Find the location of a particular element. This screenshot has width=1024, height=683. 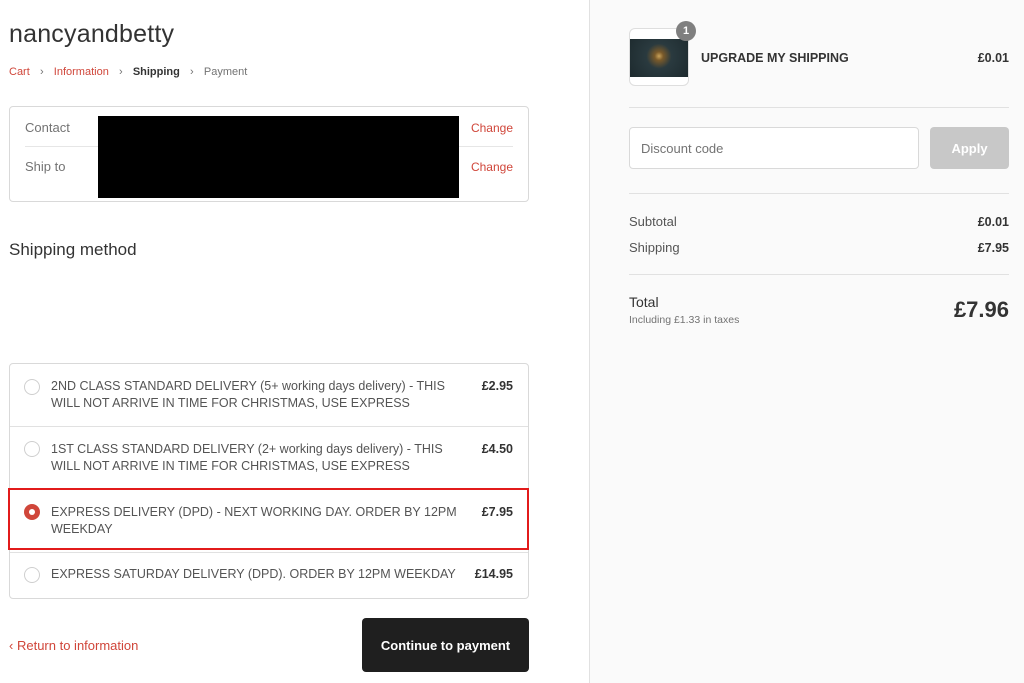

continue-to-payment-button: Continue to payment is located at coordinates (445, 645).